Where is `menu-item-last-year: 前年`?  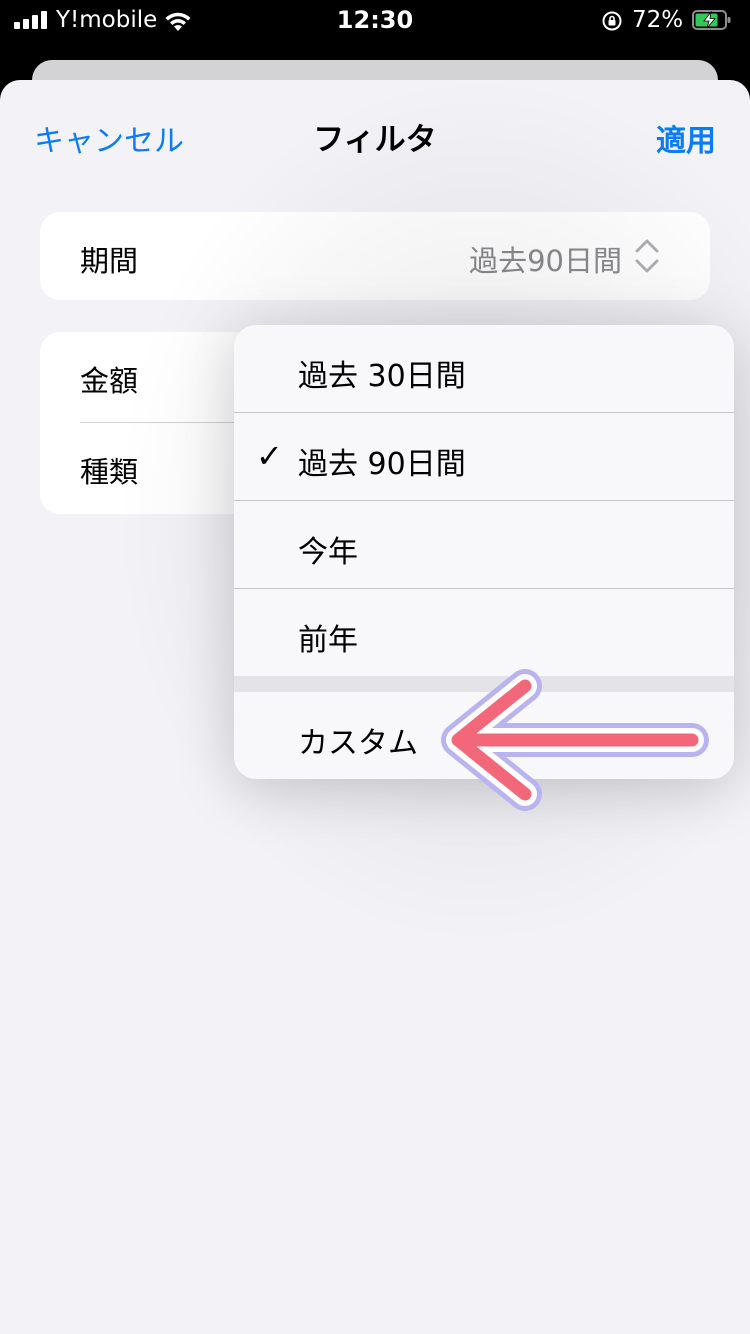
menu-item-last-year: 前年 is located at coordinates (484, 633).